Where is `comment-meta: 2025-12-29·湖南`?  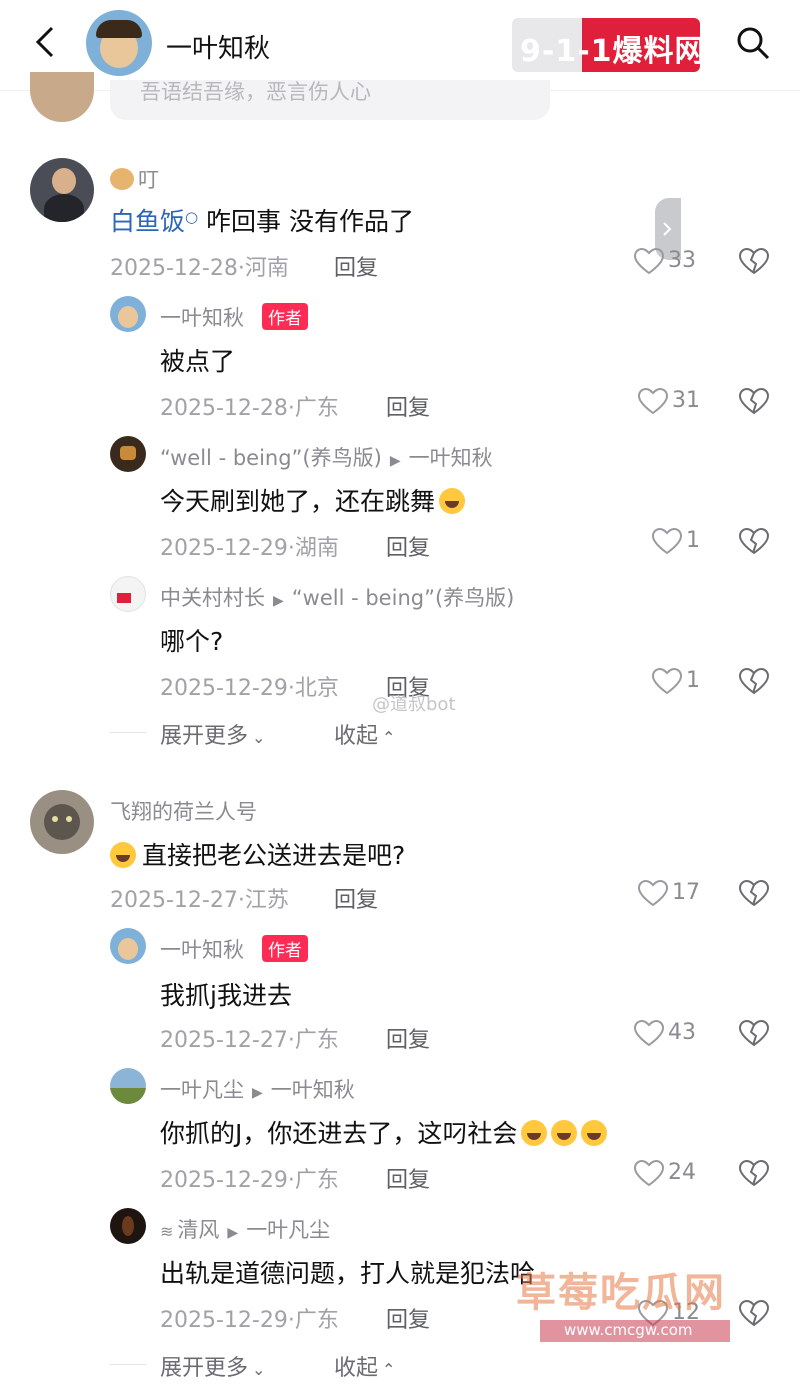
comment-meta: 2025-12-29·湖南 is located at coordinates (249, 548).